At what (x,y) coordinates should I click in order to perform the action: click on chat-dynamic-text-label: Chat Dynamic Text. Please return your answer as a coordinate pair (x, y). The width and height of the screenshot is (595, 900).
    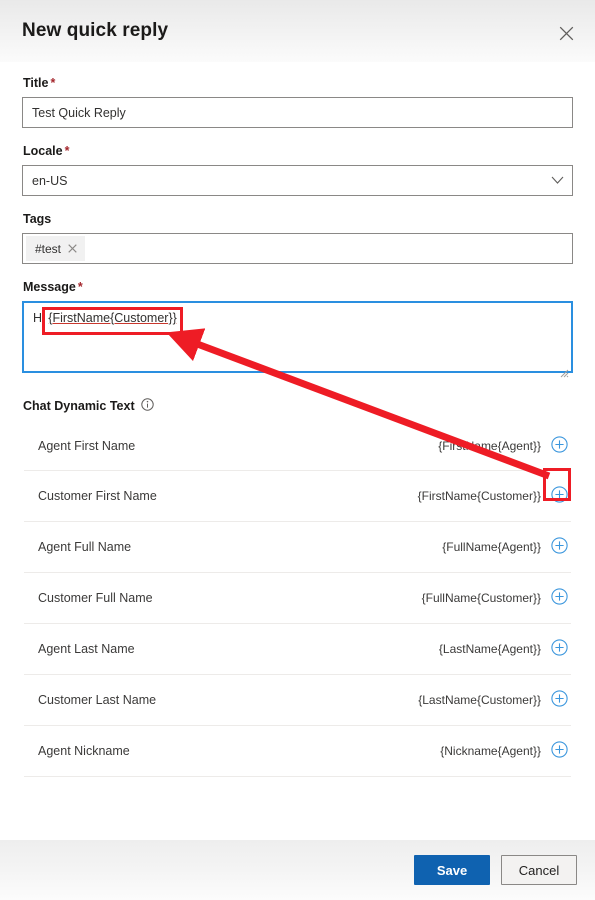
    Looking at the image, I should click on (79, 406).